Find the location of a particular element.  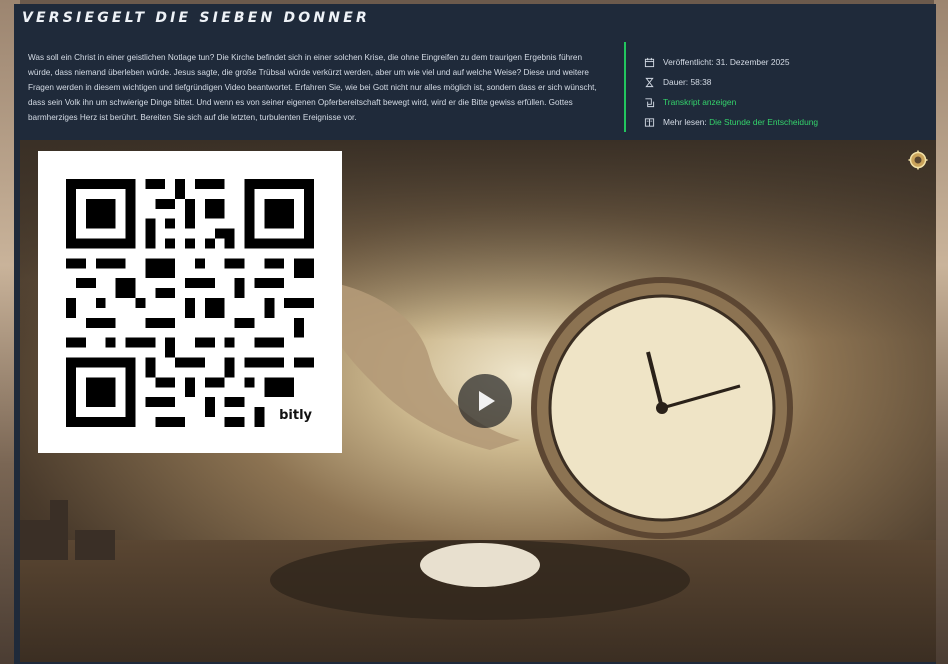

qr-code: bitly is located at coordinates (190, 302).